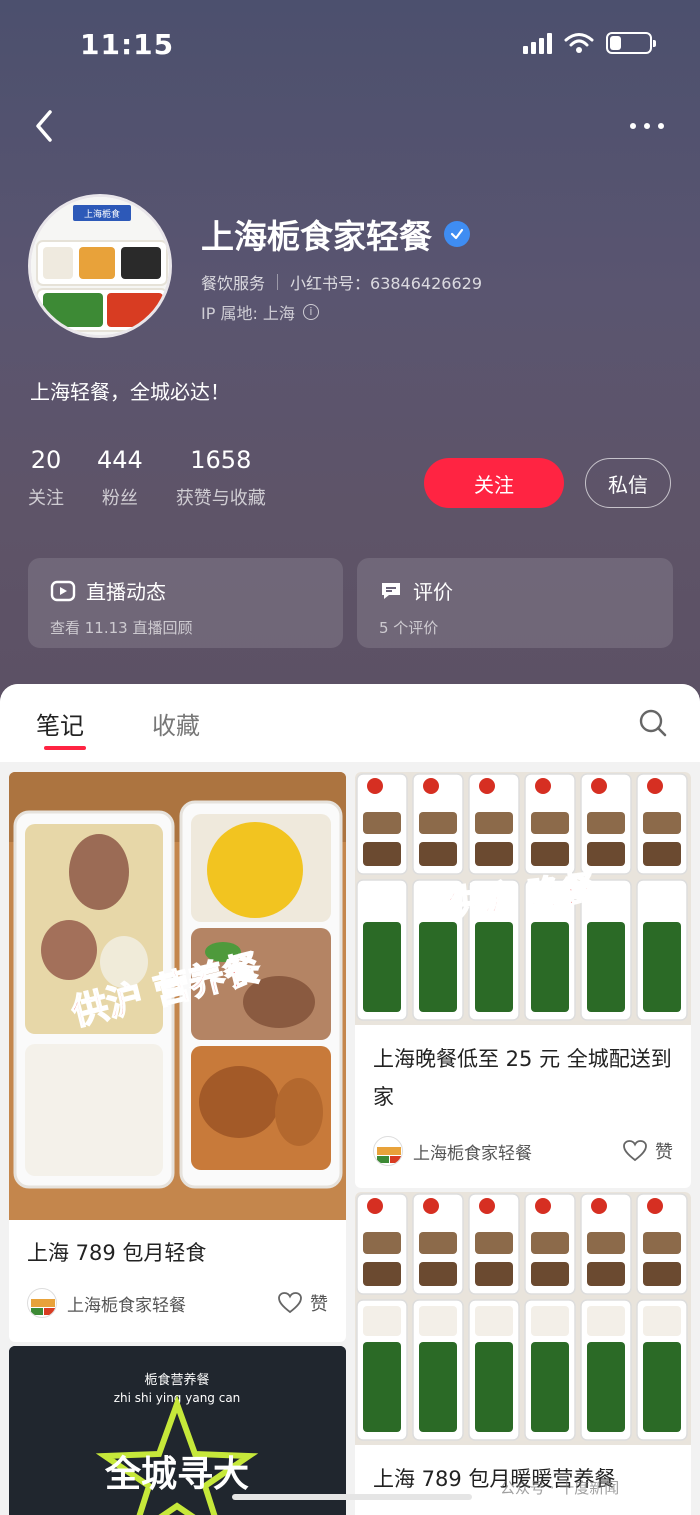  I want to click on review-card-subtitle: 5 个评价, so click(409, 628).